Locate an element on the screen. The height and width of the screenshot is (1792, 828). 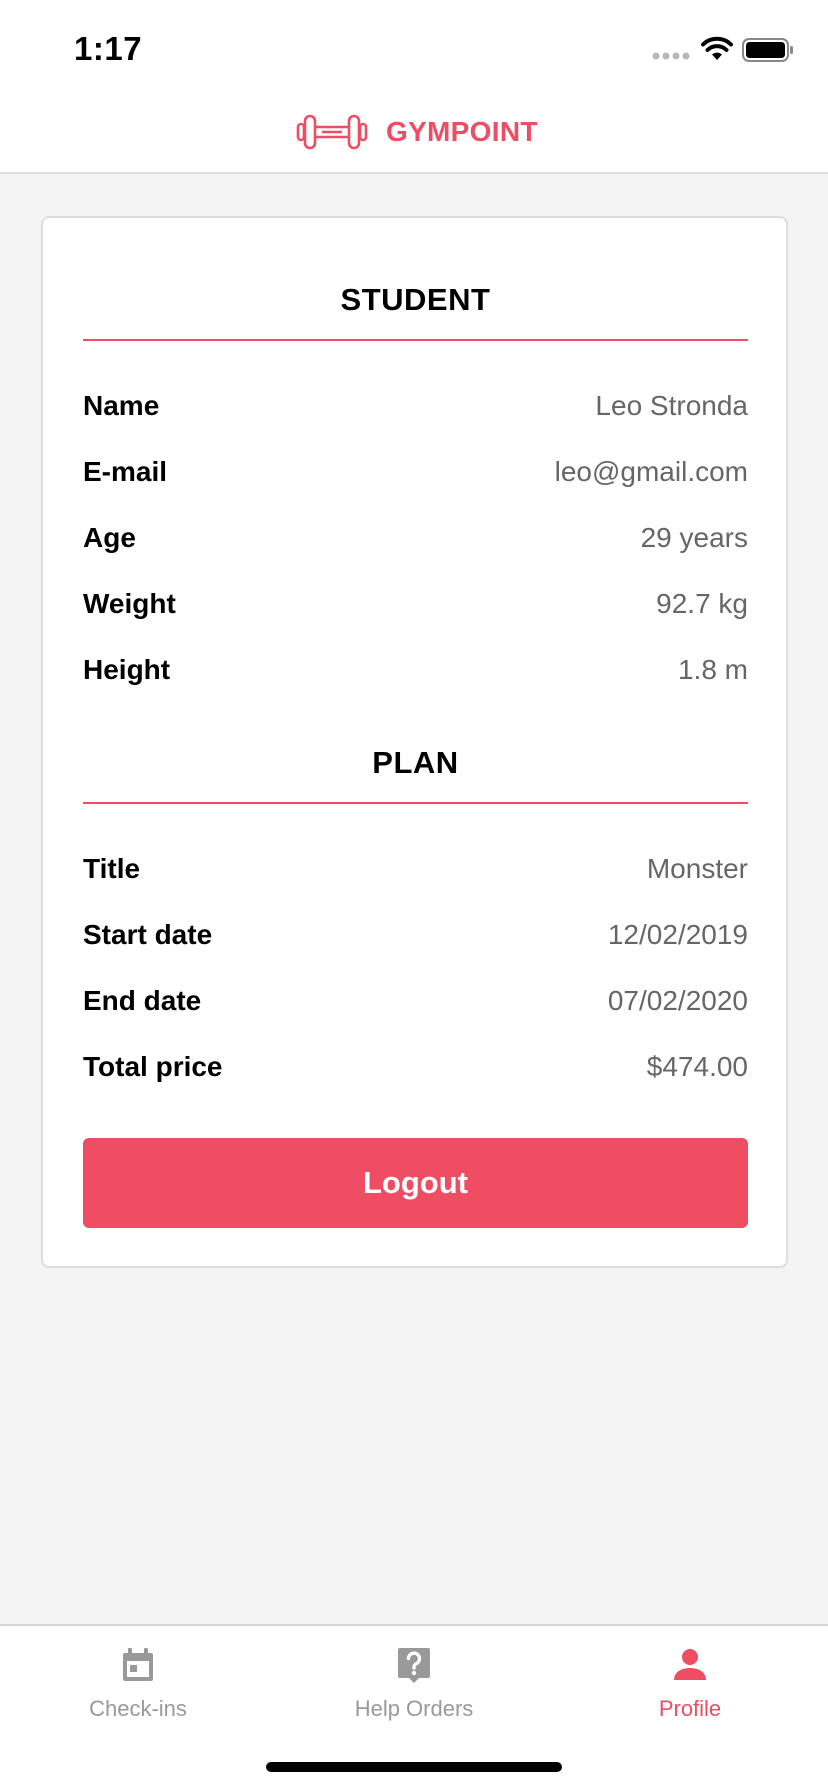
row-label: Weight is located at coordinates (129, 603).